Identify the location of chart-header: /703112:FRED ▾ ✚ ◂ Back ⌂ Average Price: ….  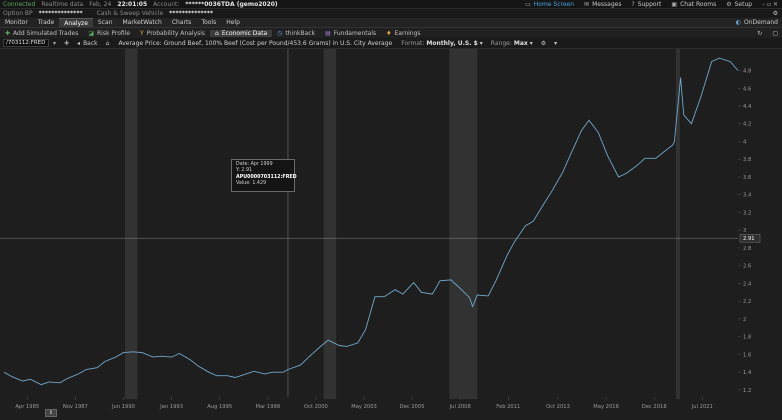
(391, 43).